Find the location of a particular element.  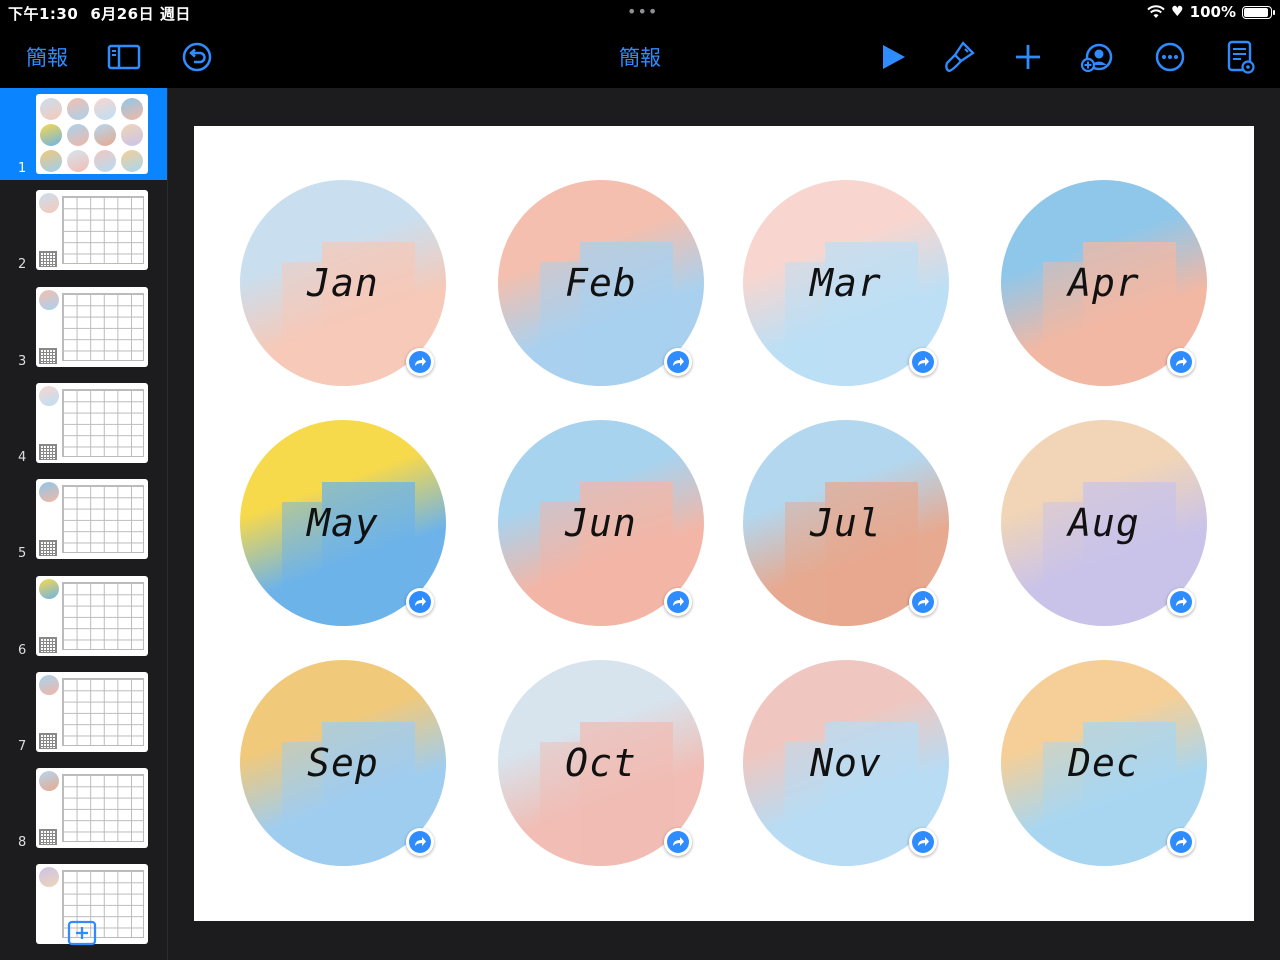

slide-navigator: 1 2 3 4 5 6 7 8 is located at coordinates (84, 524).